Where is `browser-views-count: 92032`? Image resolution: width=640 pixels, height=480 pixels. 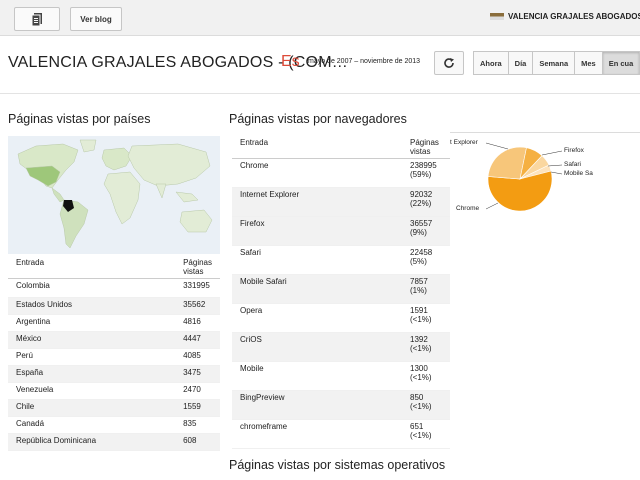
browser-views-count: 92032 is located at coordinates (421, 194).